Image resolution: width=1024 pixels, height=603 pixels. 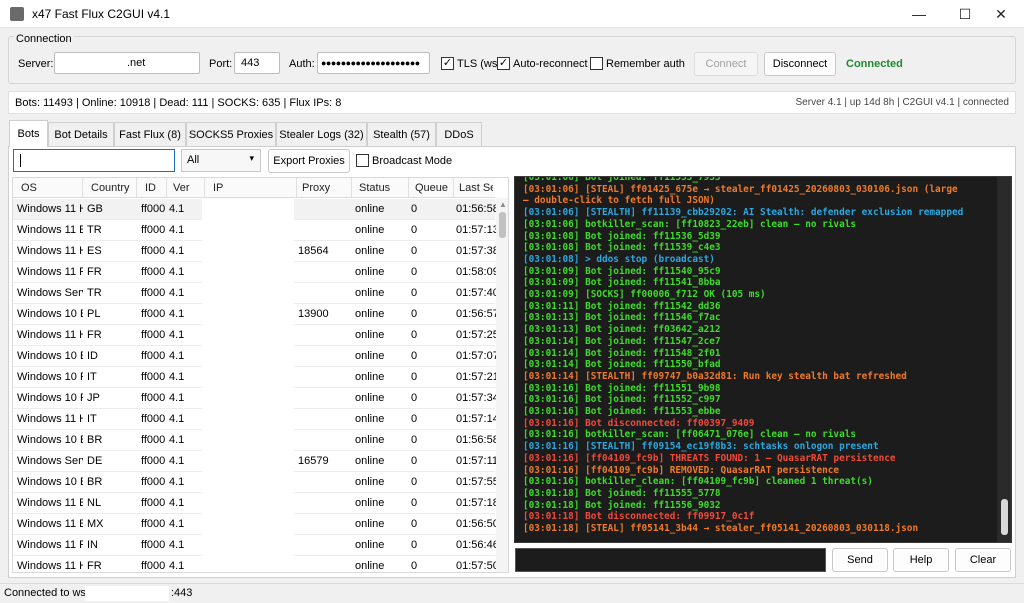 What do you see at coordinates (622, 236) in the screenshot?
I see `console-line: [03:01:08] Bot joined: ff11536_5d39` at bounding box center [622, 236].